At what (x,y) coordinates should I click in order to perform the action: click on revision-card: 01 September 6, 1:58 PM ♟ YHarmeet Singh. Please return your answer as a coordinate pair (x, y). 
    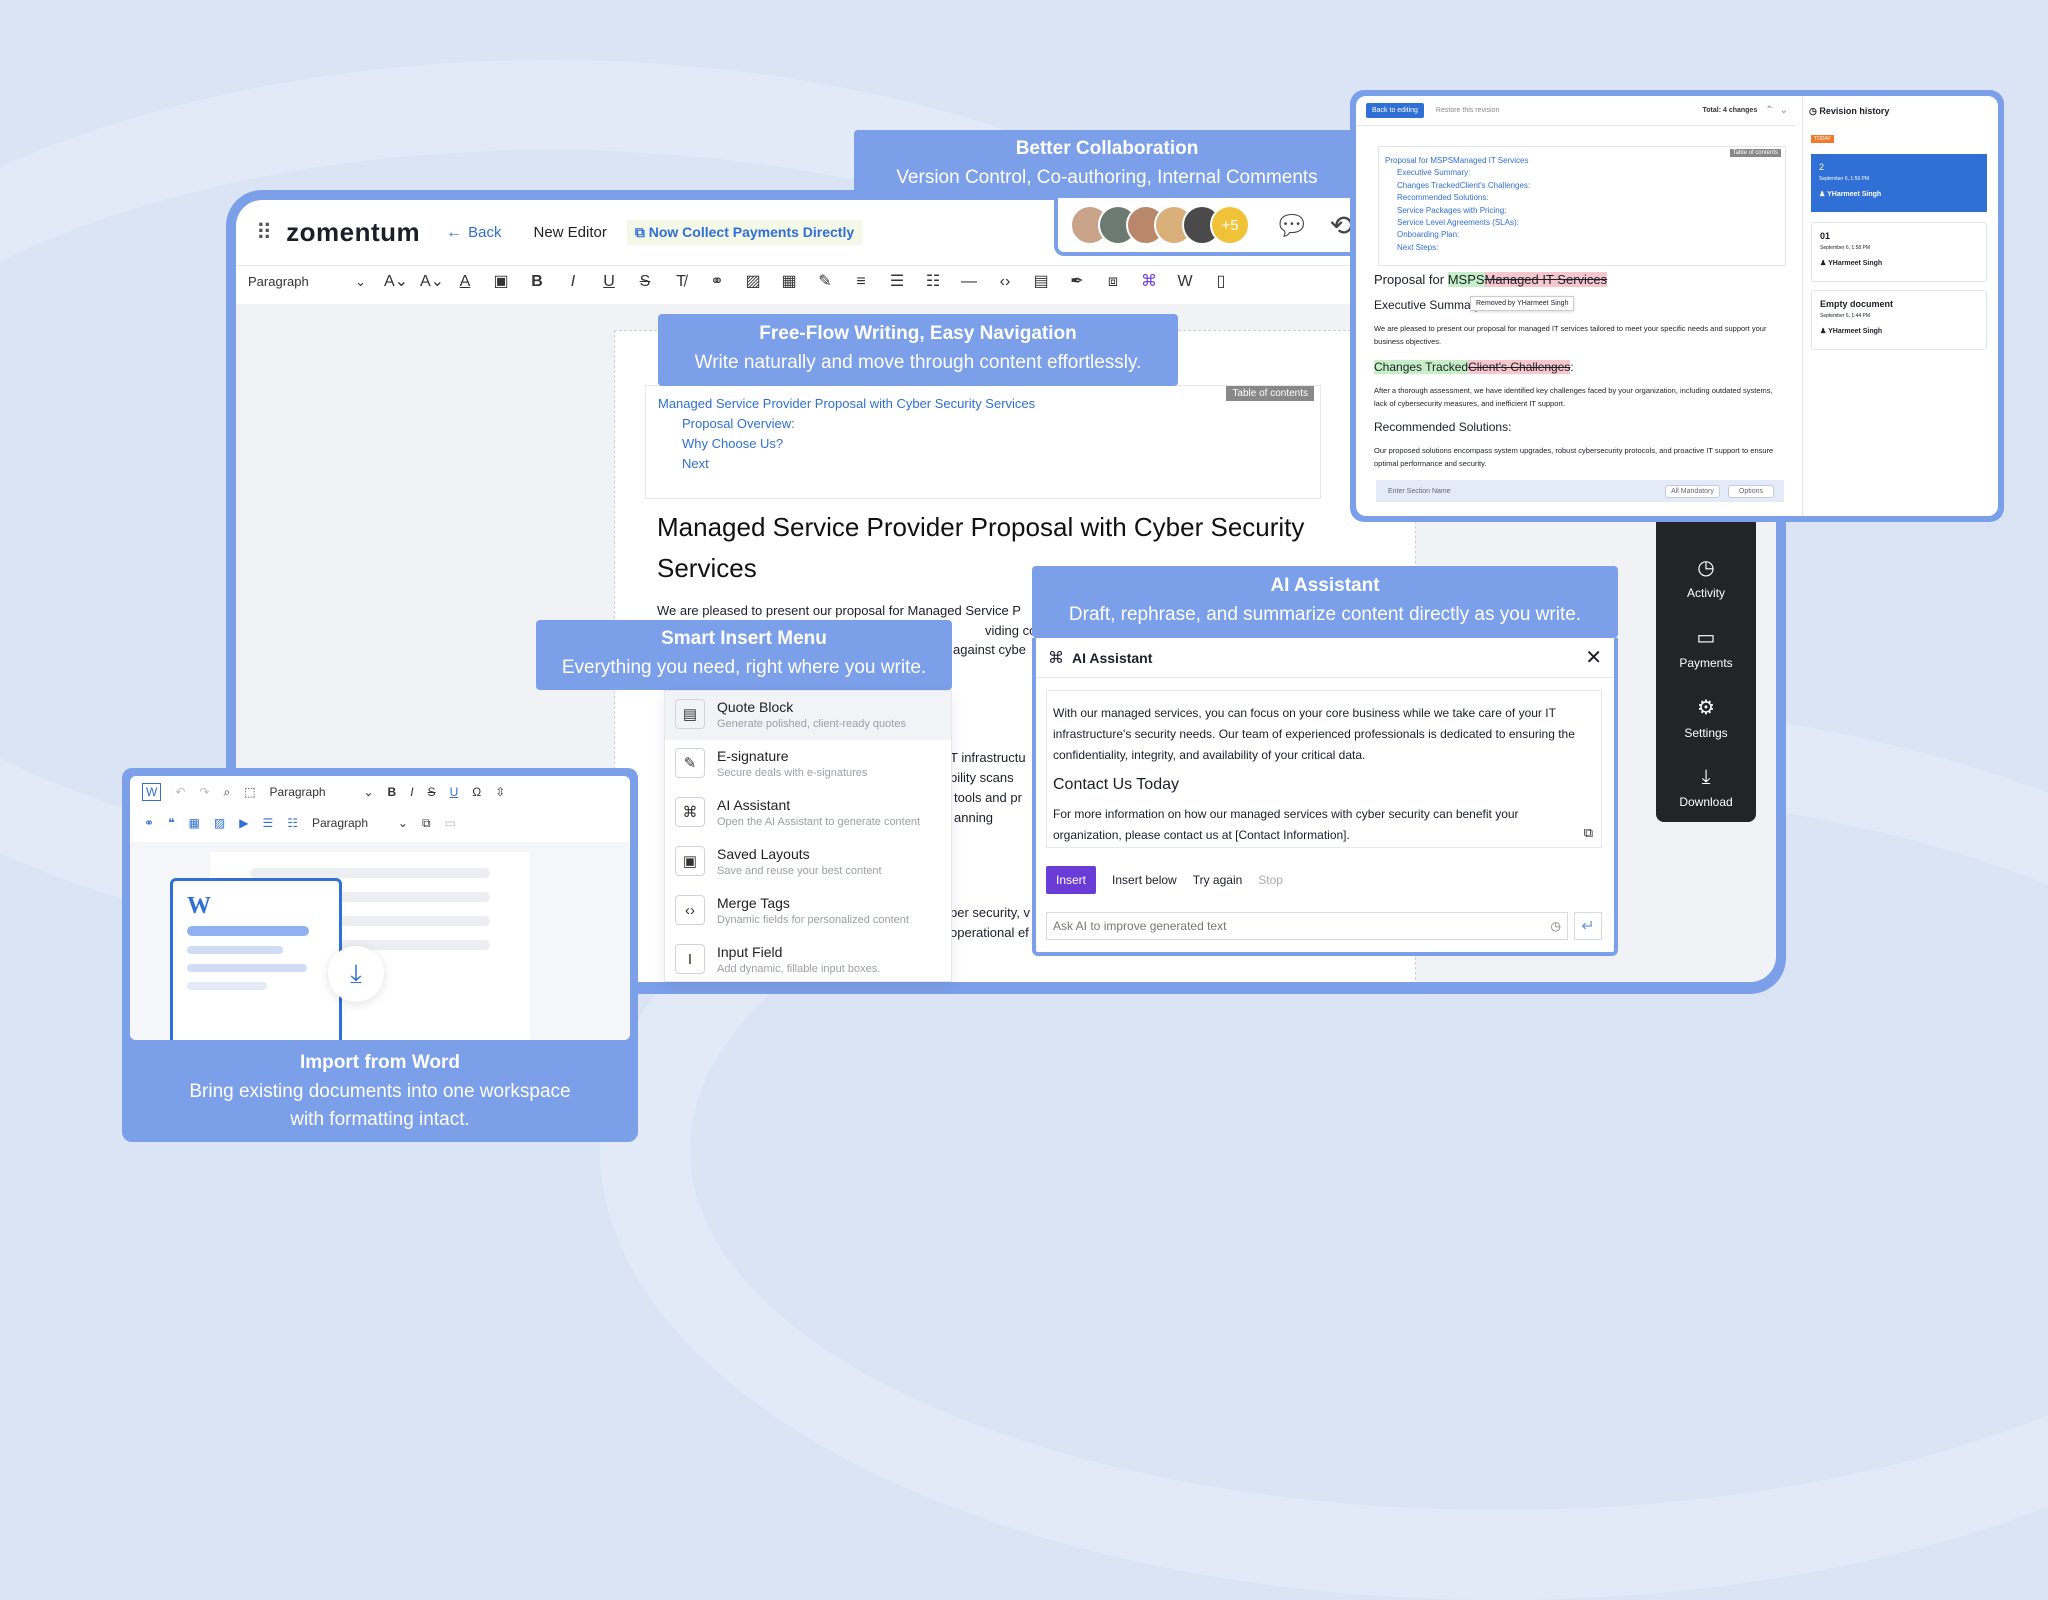
    Looking at the image, I should click on (1899, 252).